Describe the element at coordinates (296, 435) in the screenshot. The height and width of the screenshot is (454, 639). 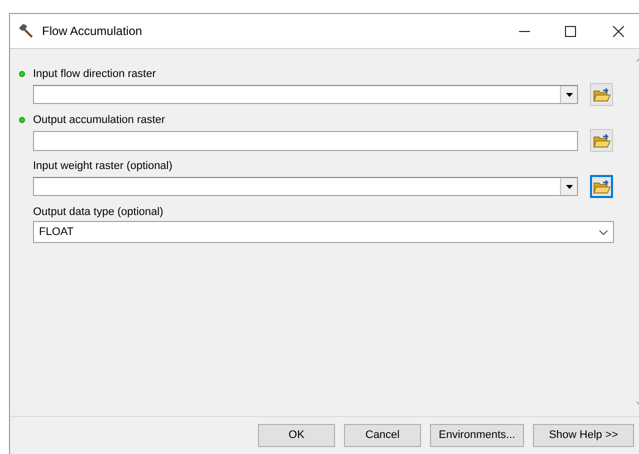
I see `dialog-button: OK` at that location.